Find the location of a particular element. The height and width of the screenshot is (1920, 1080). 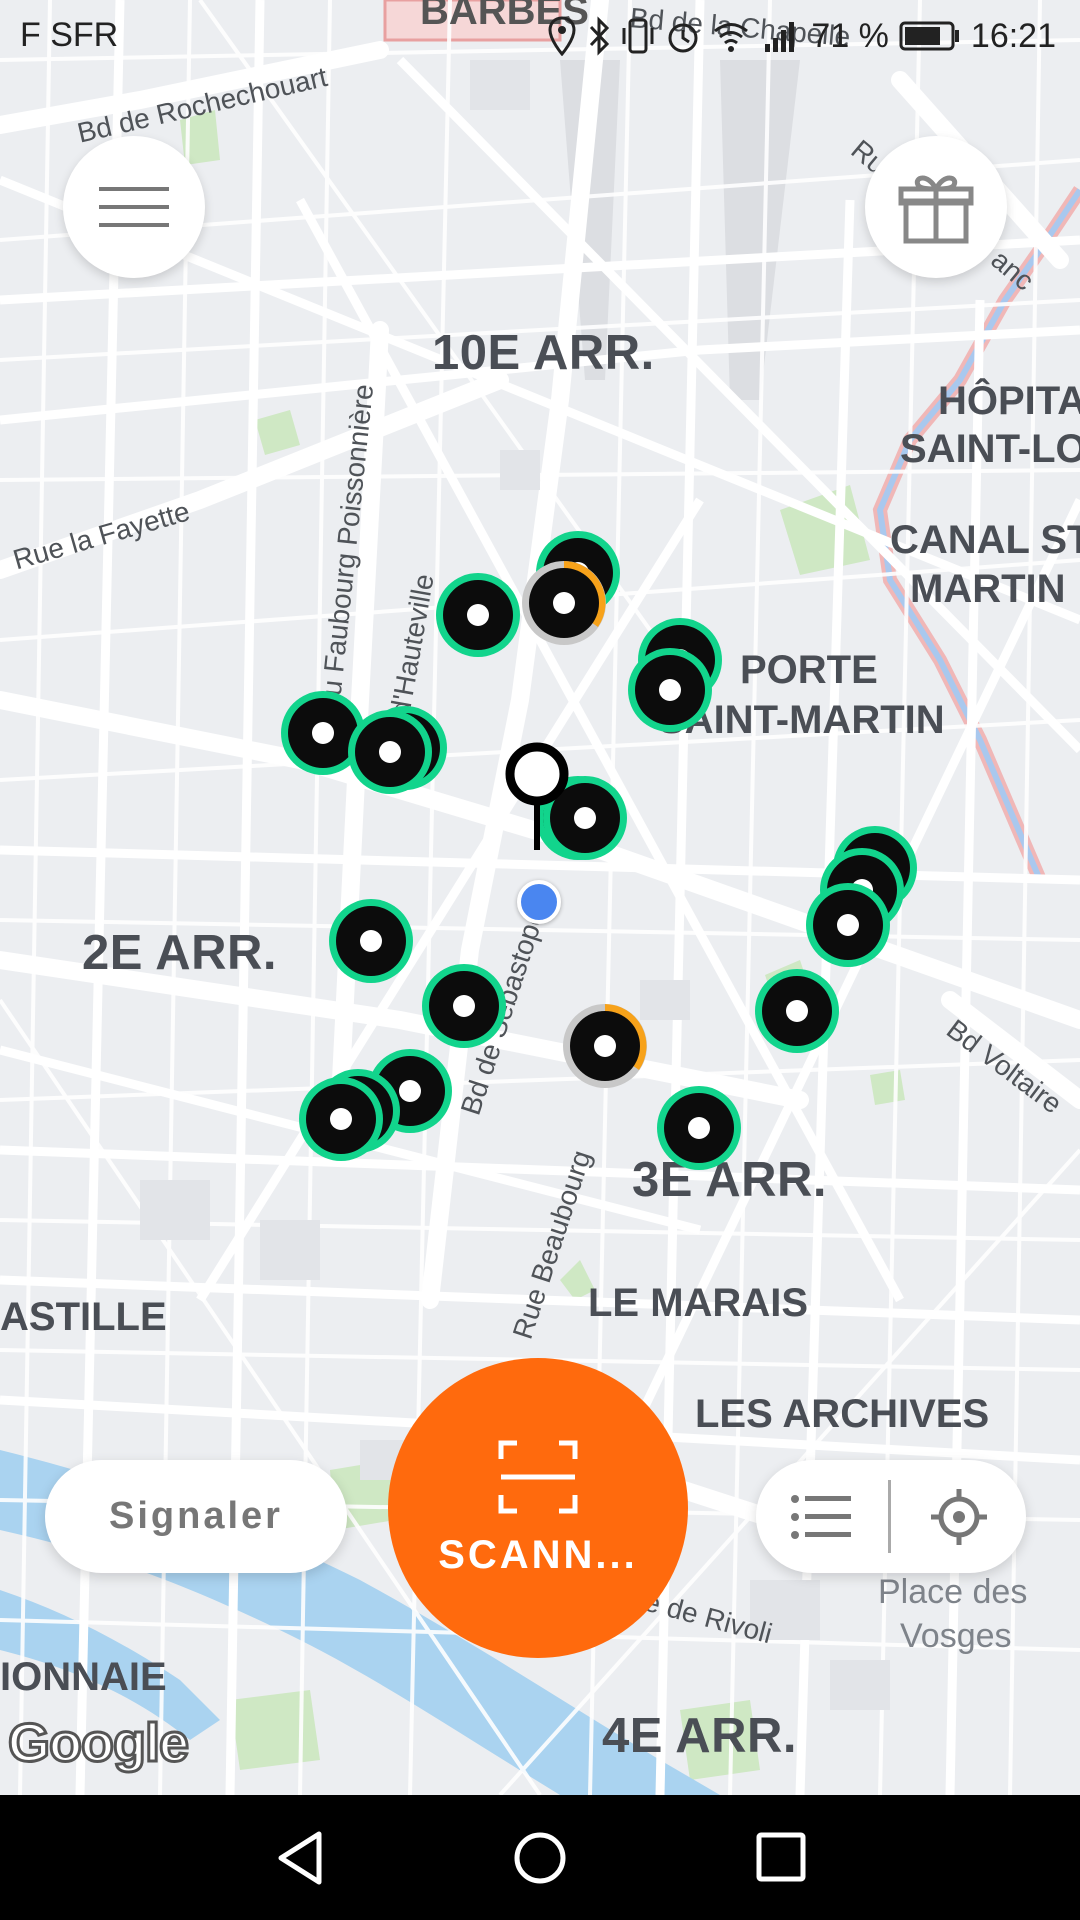

district-label-2e: 2E ARR. is located at coordinates (180, 953).